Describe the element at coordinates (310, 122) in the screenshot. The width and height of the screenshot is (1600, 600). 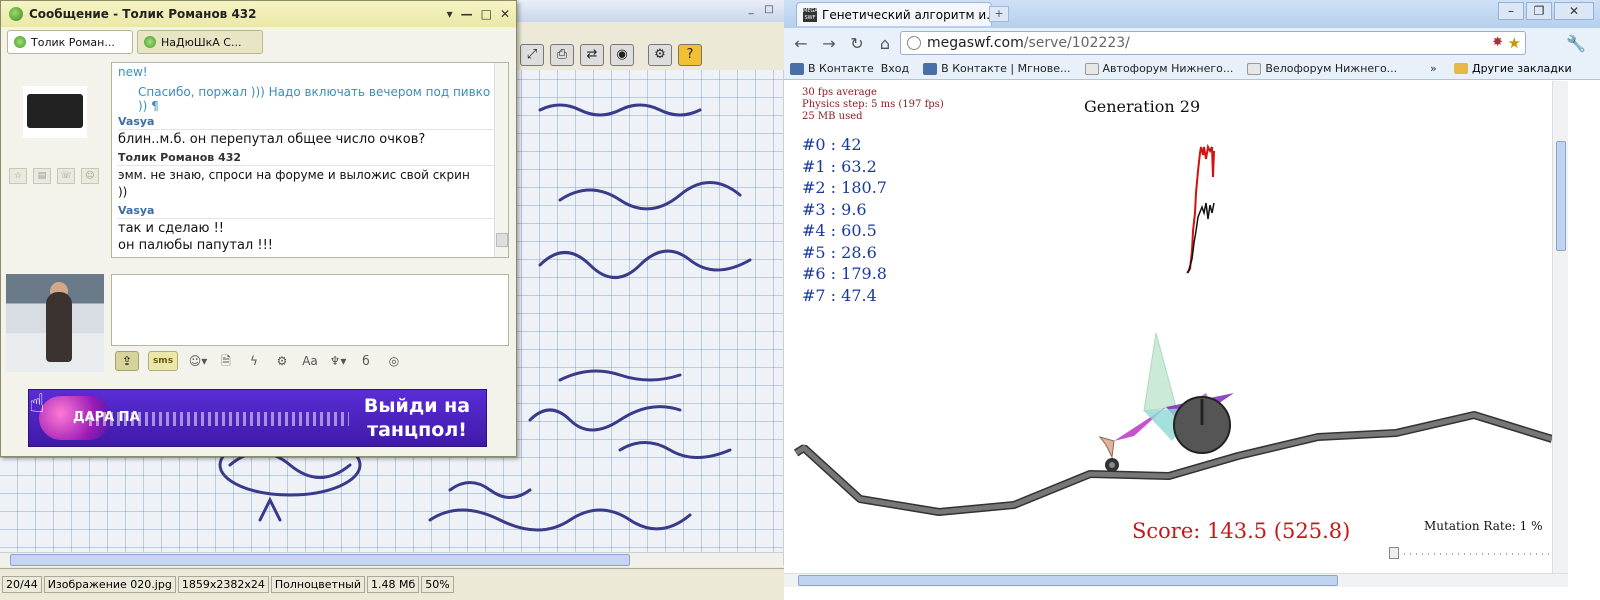
I see `message-sender: Vasya` at that location.